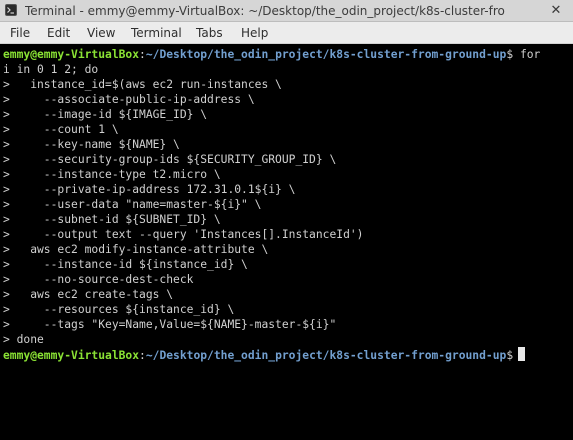 Image resolution: width=573 pixels, height=440 pixels. Describe the element at coordinates (156, 33) in the screenshot. I see `menu-terminal: Terminal` at that location.